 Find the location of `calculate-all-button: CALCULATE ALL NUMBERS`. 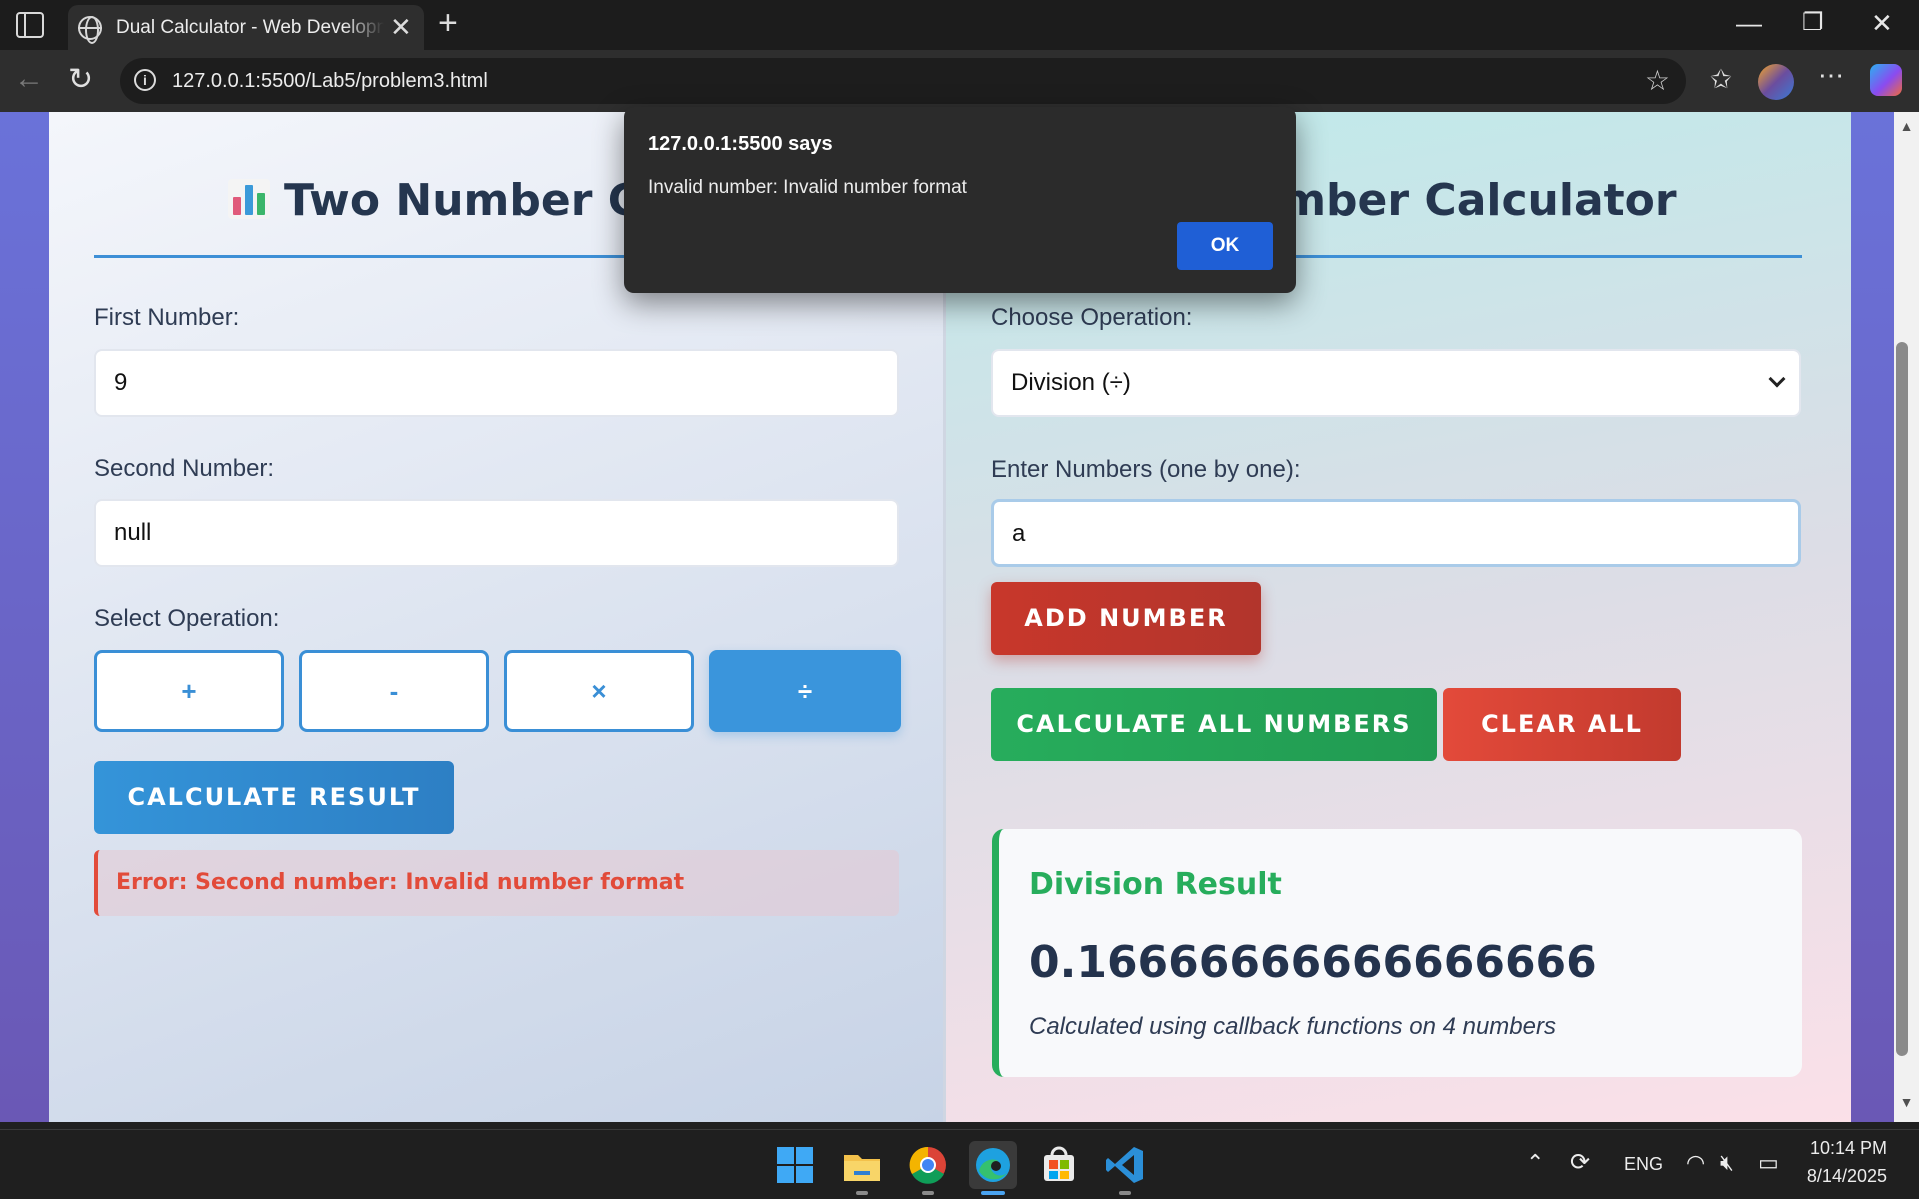

calculate-all-button: CALCULATE ALL NUMBERS is located at coordinates (1214, 724).